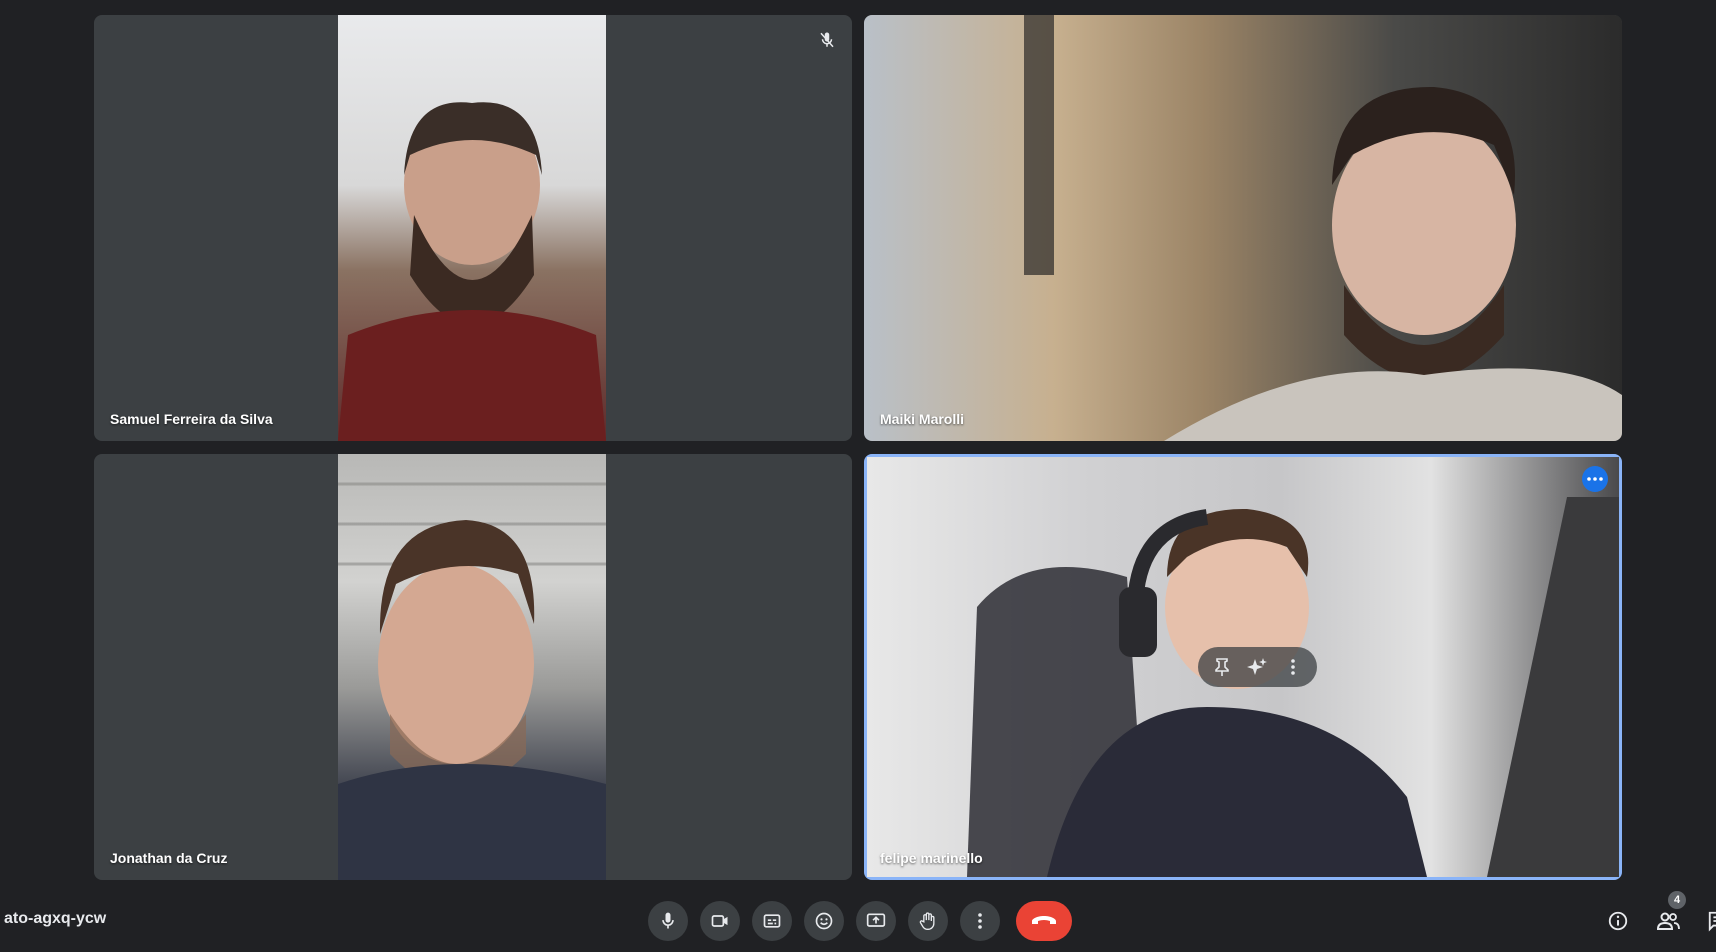  I want to click on raise-hand-button, so click(928, 921).